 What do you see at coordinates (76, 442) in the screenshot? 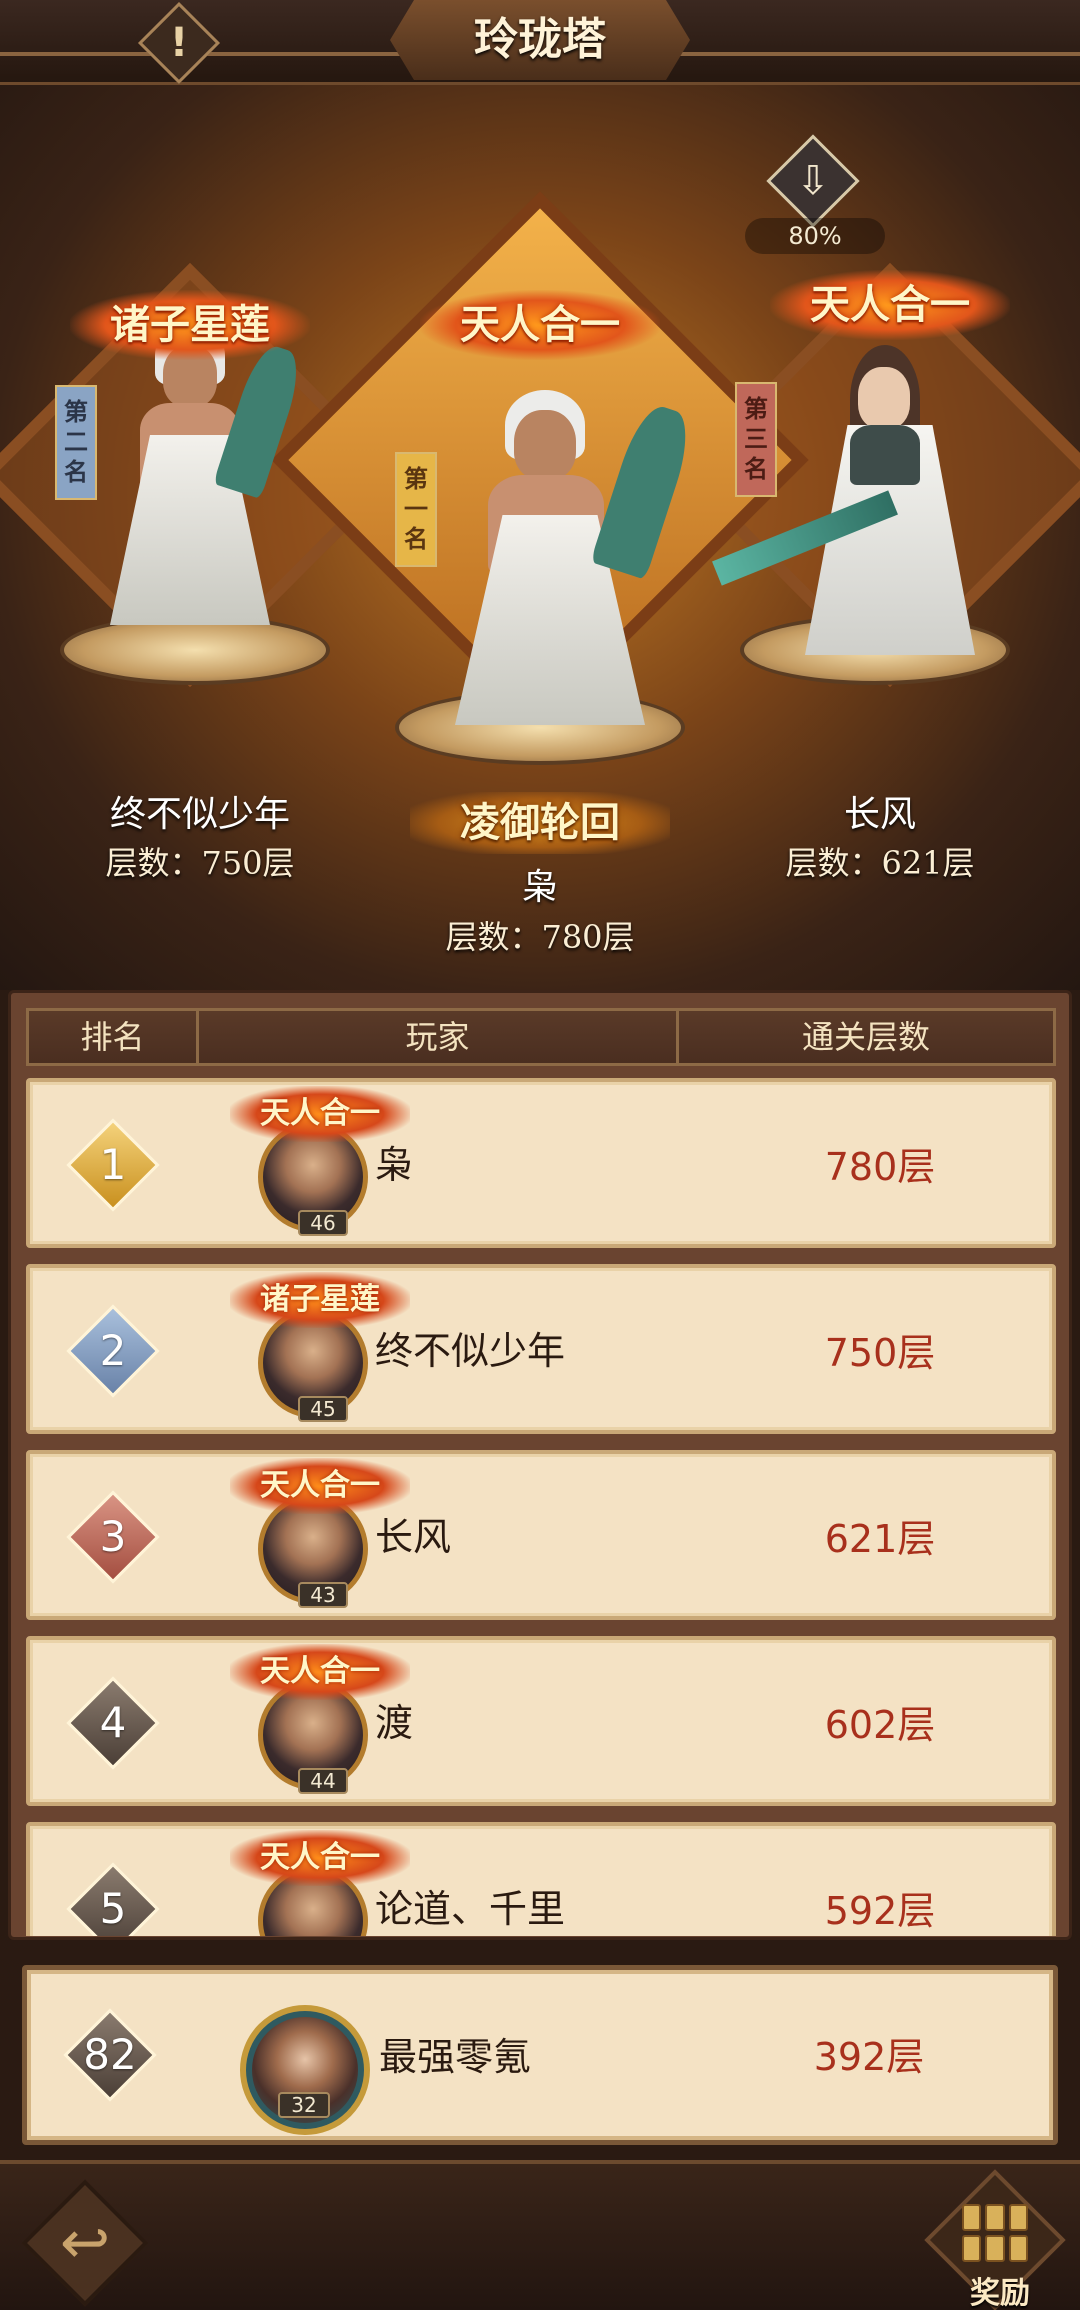
I see `rank-tag-second: 第二名` at bounding box center [76, 442].